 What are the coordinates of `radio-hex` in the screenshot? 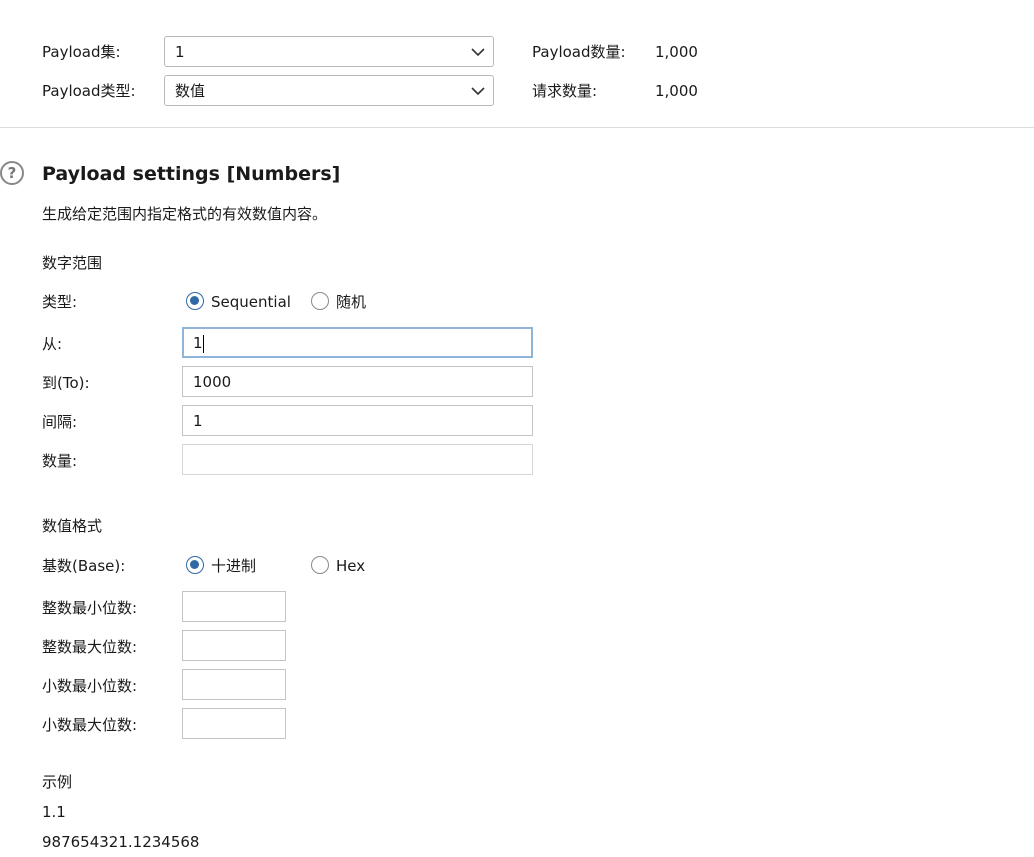 It's located at (320, 565).